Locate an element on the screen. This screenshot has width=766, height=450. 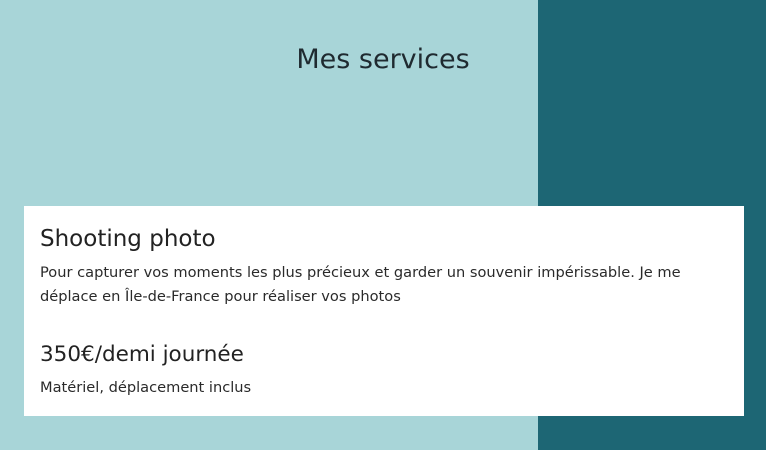
service-name: Shooting photo is located at coordinates (128, 239).